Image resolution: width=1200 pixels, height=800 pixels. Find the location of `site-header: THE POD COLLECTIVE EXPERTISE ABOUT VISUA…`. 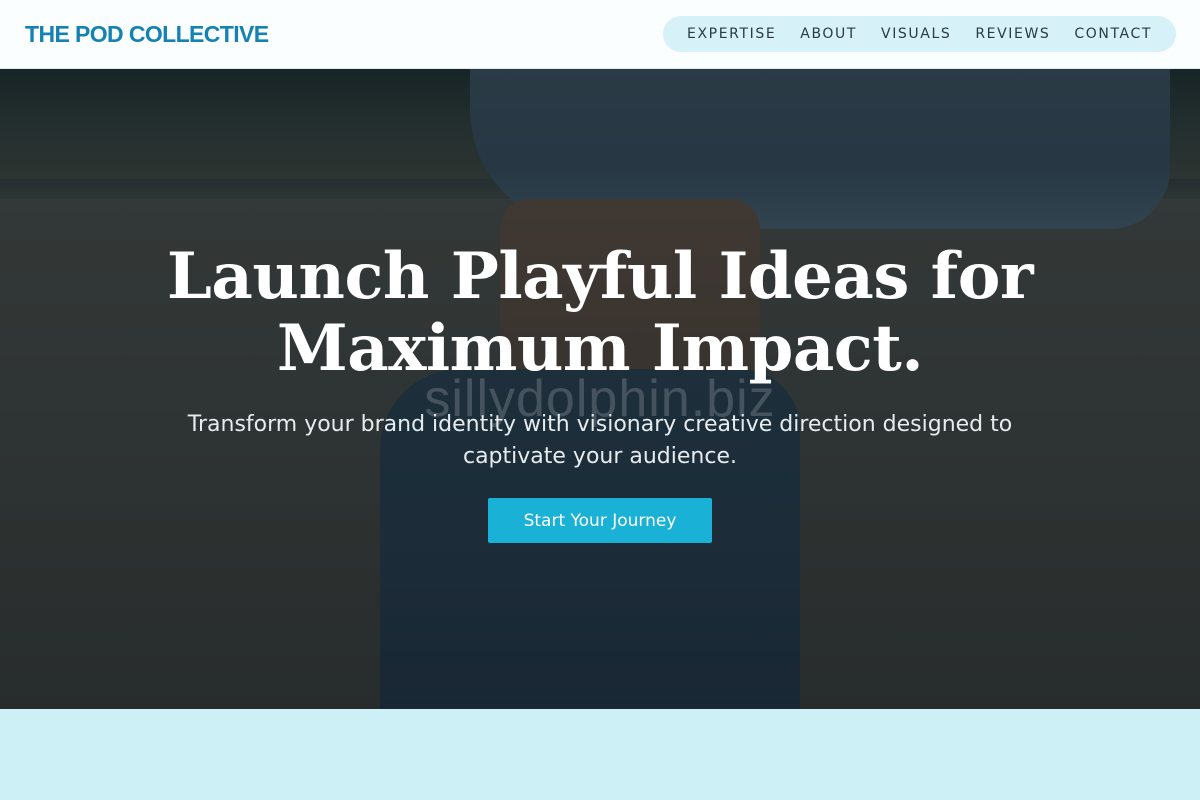

site-header: THE POD COLLECTIVE EXPERTISE ABOUT VISUA… is located at coordinates (600, 34).